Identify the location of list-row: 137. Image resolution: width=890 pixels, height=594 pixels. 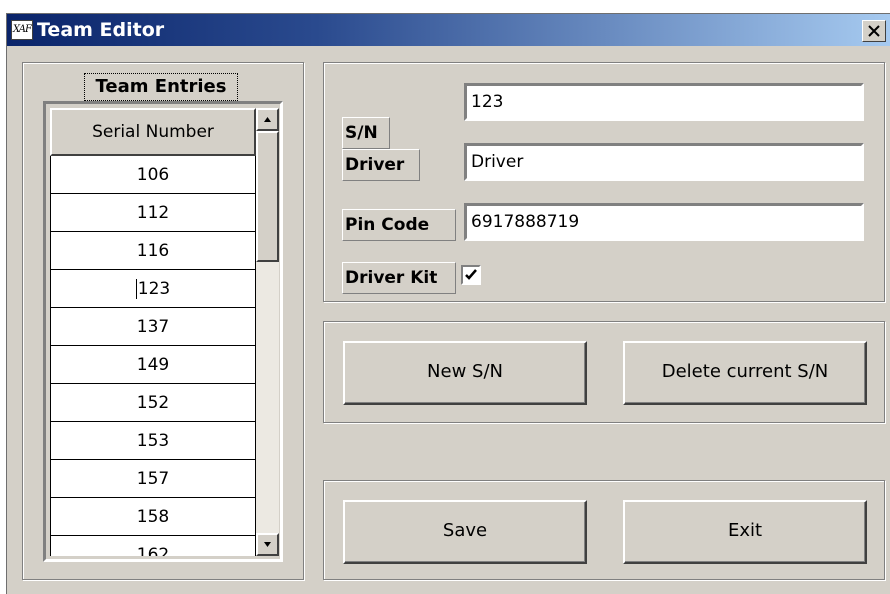
(153, 327).